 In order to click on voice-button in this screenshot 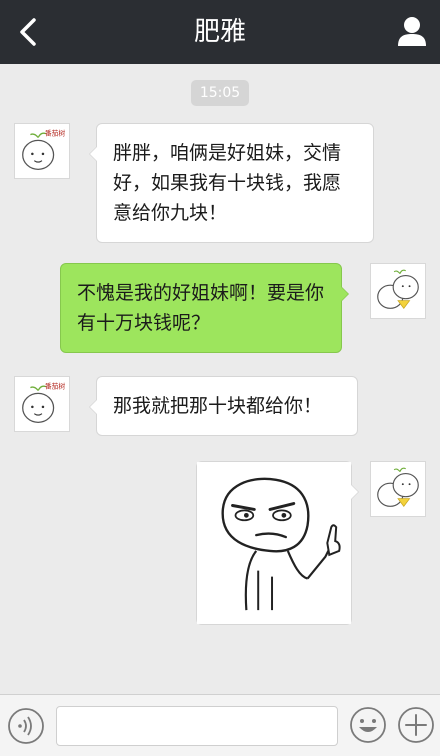, I will do `click(26, 726)`.